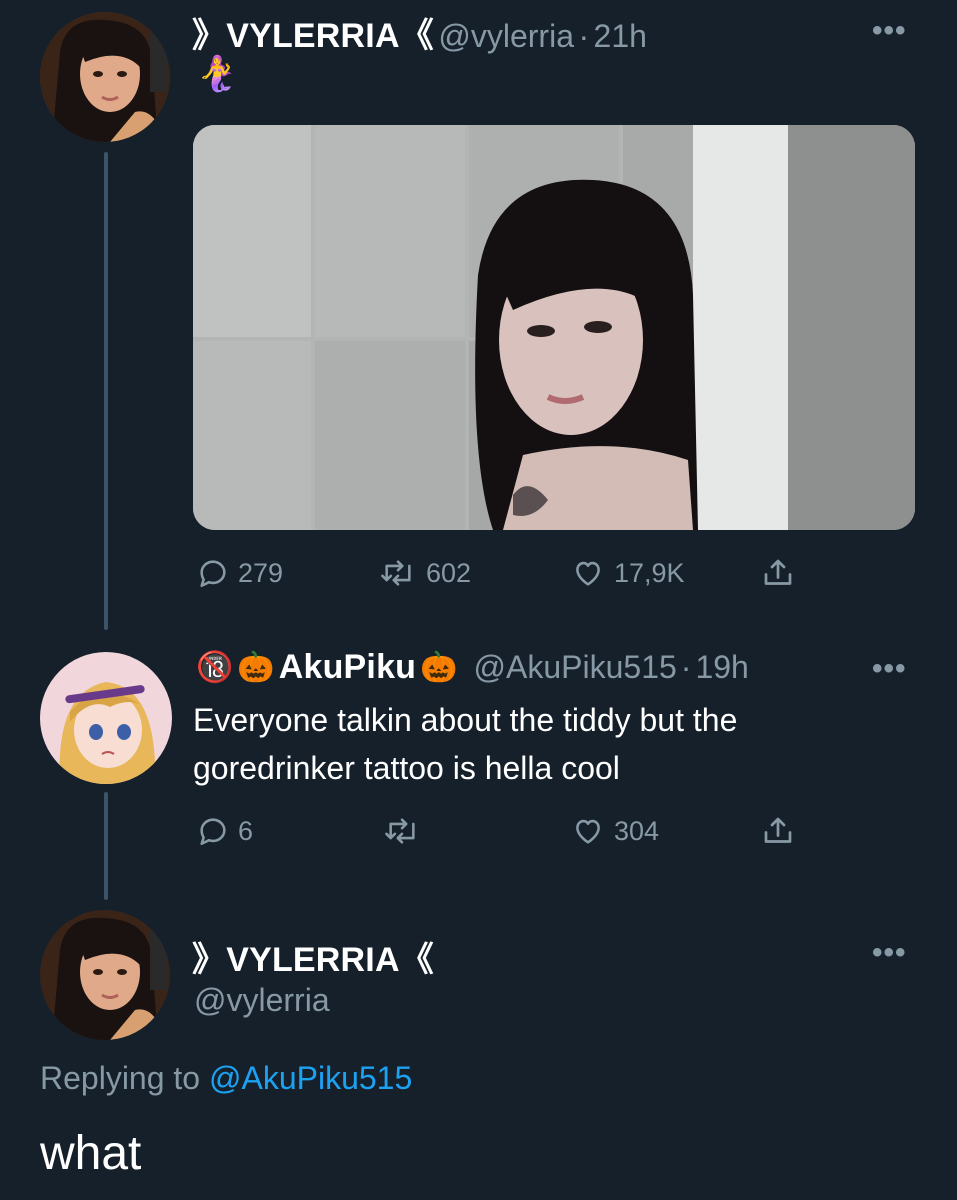 The image size is (957, 1200). I want to click on reply-action: 6, so click(224, 831).